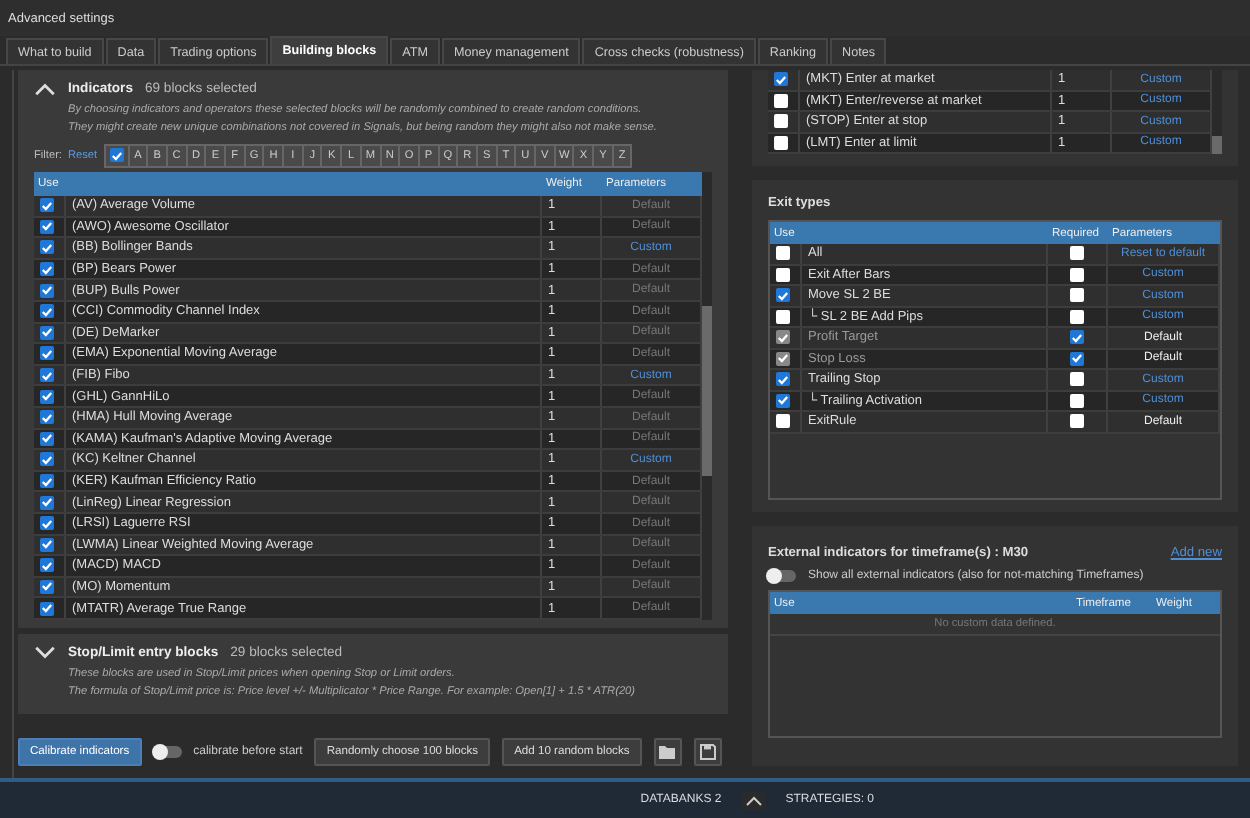 The height and width of the screenshot is (818, 1250). I want to click on caret-icon, so click(753, 800).